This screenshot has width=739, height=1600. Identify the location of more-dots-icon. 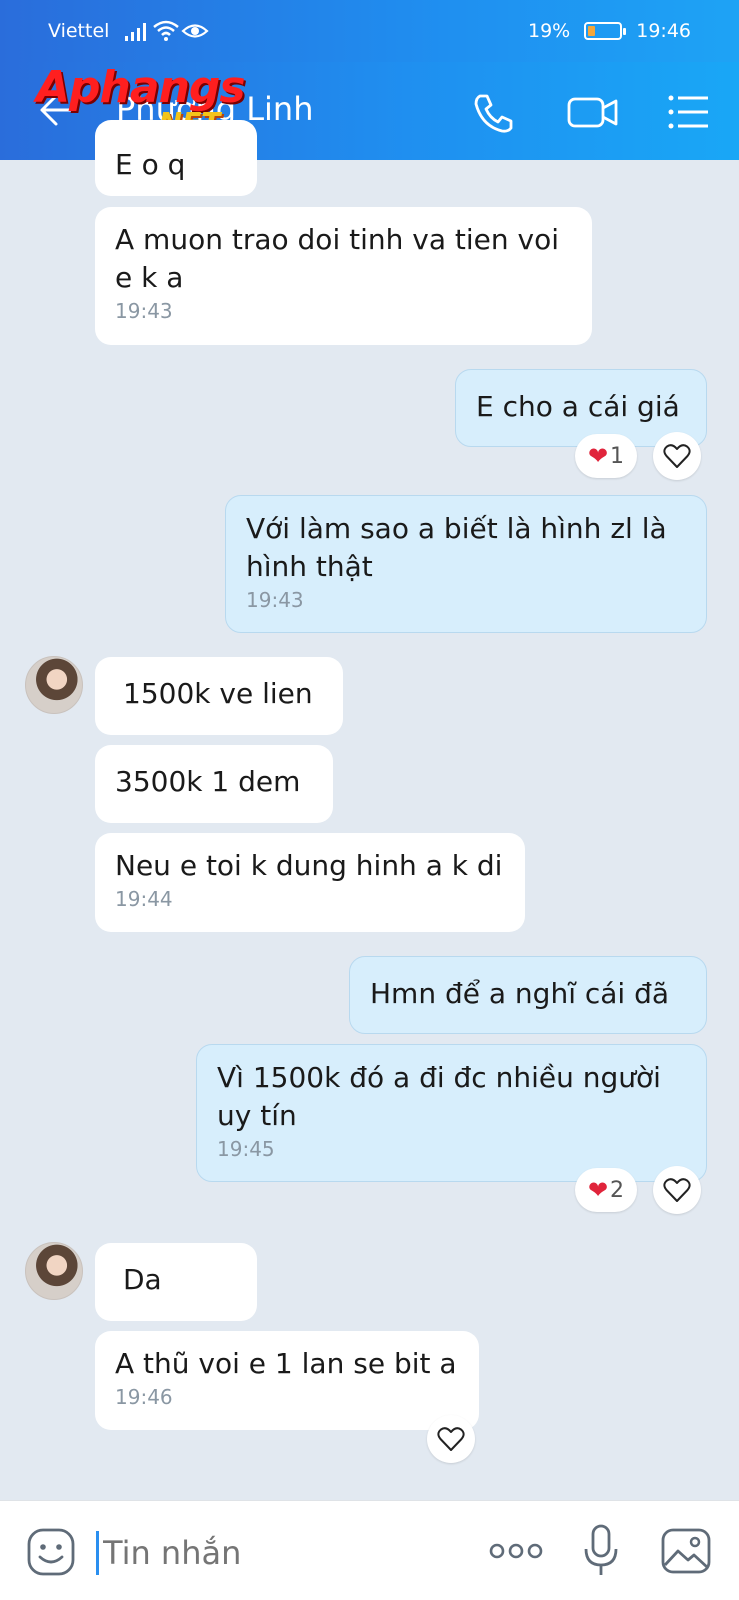
(516, 1551).